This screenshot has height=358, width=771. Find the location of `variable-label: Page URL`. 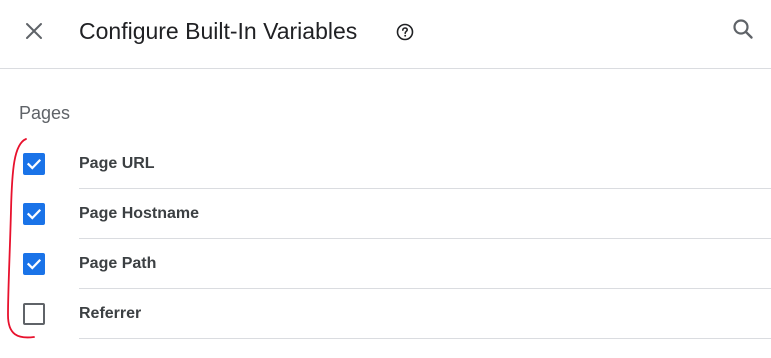

variable-label: Page URL is located at coordinates (117, 163).